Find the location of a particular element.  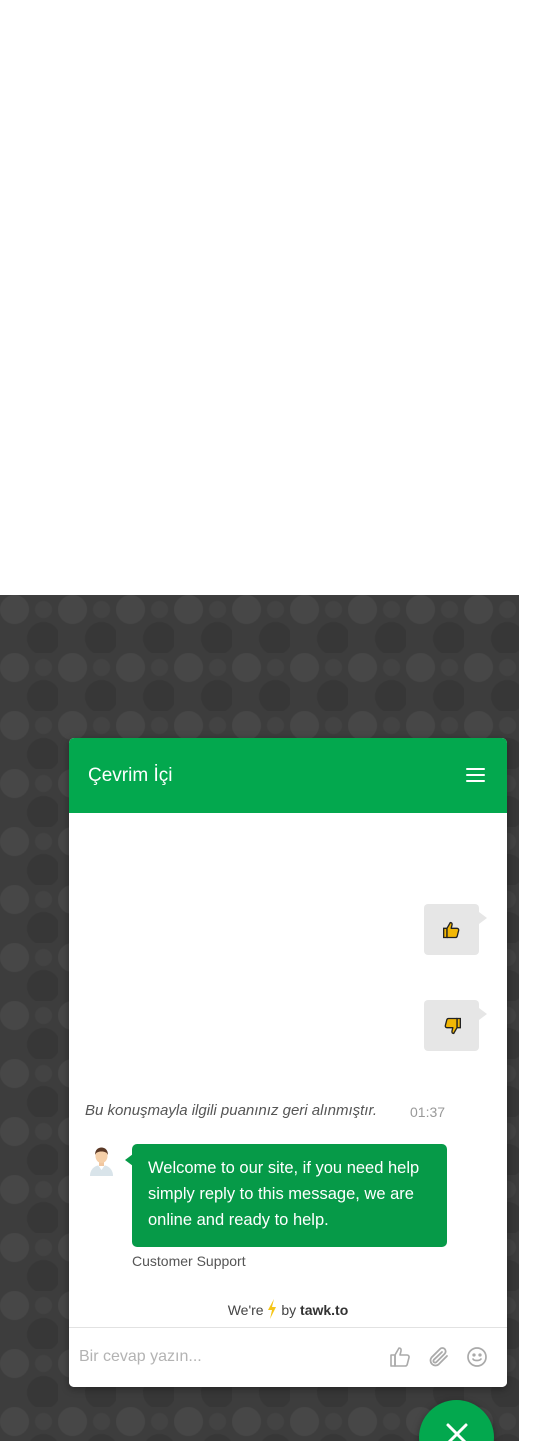

menu-icon is located at coordinates (476, 775).